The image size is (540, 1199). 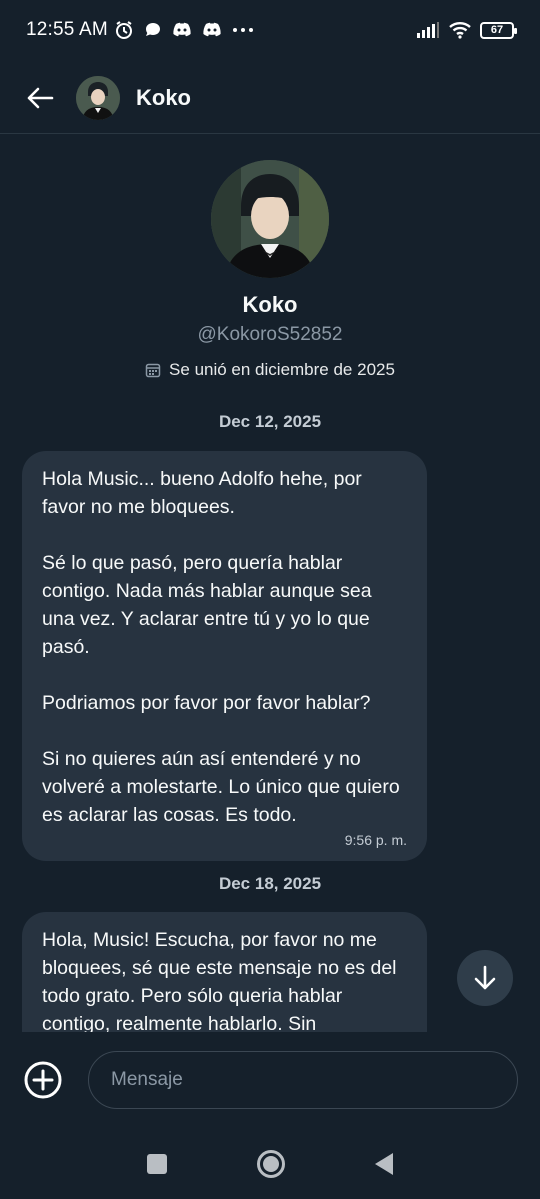 What do you see at coordinates (282, 369) in the screenshot?
I see `join-date-text: Se unió en diciembre de 2025` at bounding box center [282, 369].